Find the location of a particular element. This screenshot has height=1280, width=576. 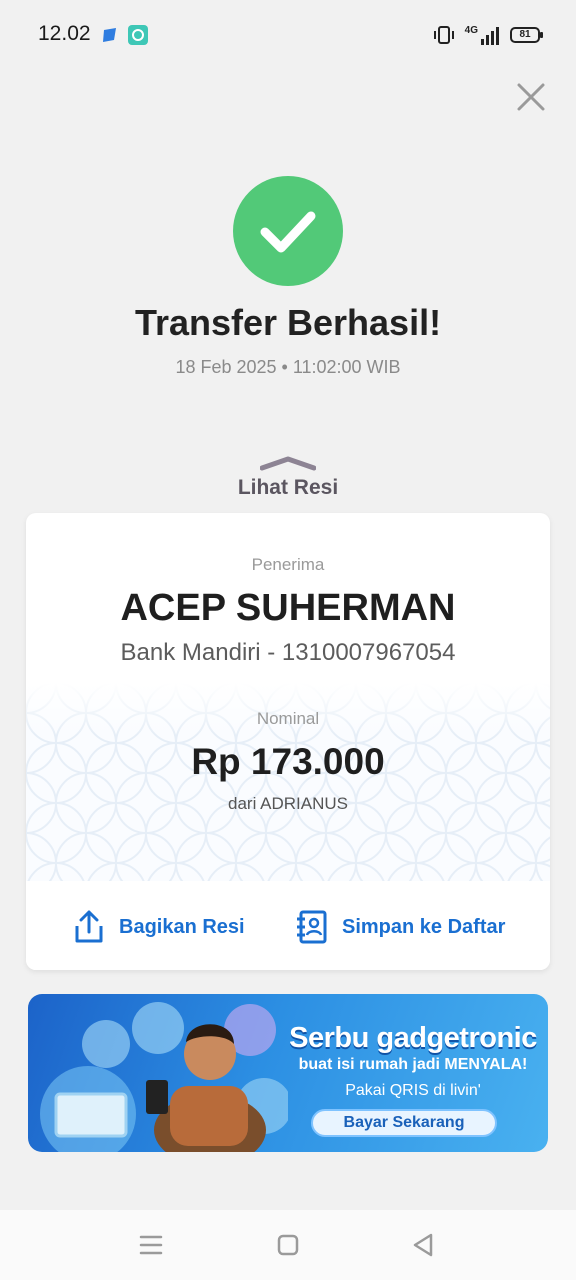

promo-subtitle: buat isi rumah jadi MENYALA! is located at coordinates (413, 1064).